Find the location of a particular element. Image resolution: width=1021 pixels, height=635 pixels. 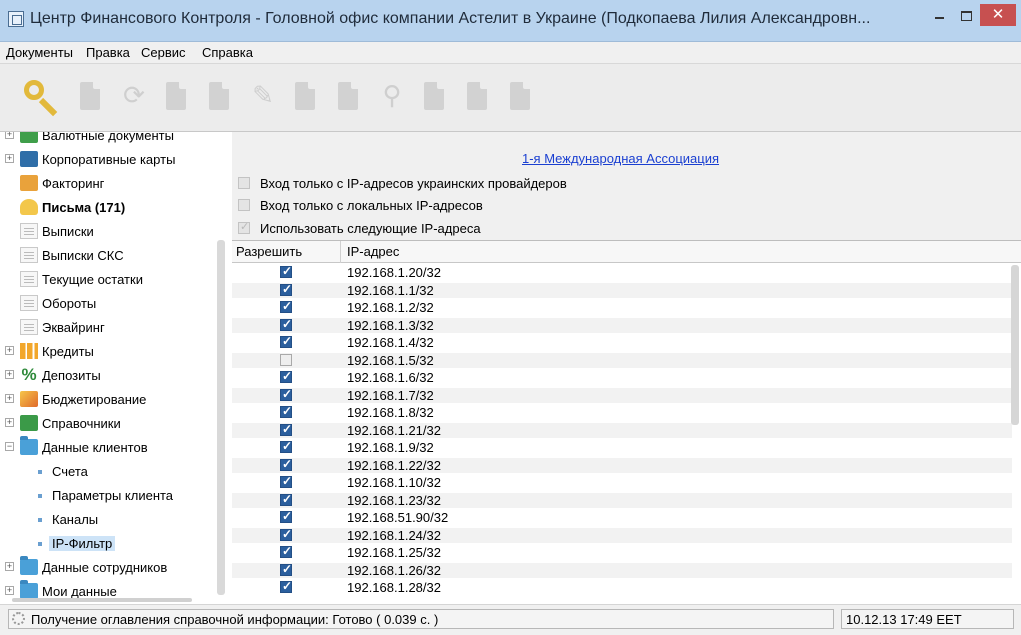

ip-address-cell: 192.168.1.9/32 is located at coordinates (390, 447).